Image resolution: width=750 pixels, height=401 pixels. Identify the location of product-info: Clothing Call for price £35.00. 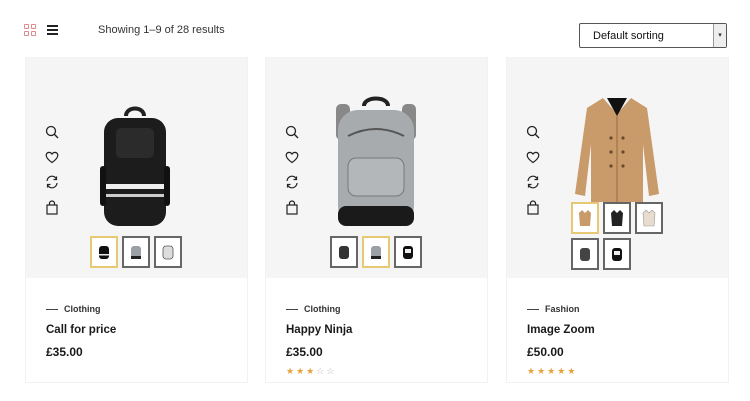
(81, 331).